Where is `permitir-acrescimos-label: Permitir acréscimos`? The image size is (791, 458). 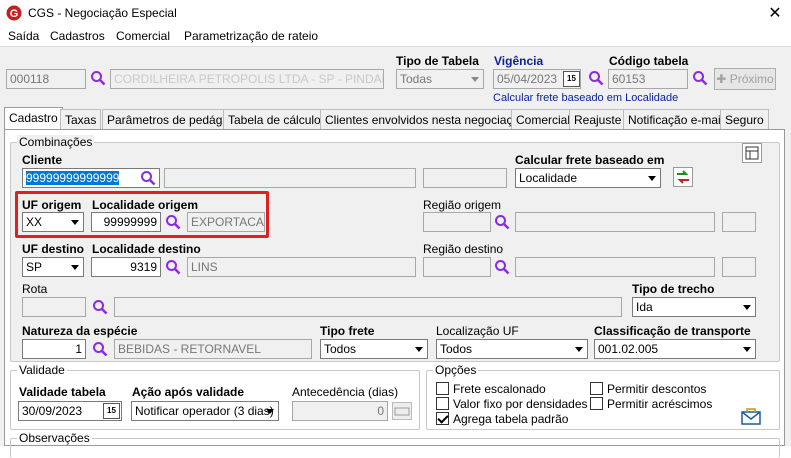
permitir-acrescimos-label: Permitir acréscimos is located at coordinates (660, 404).